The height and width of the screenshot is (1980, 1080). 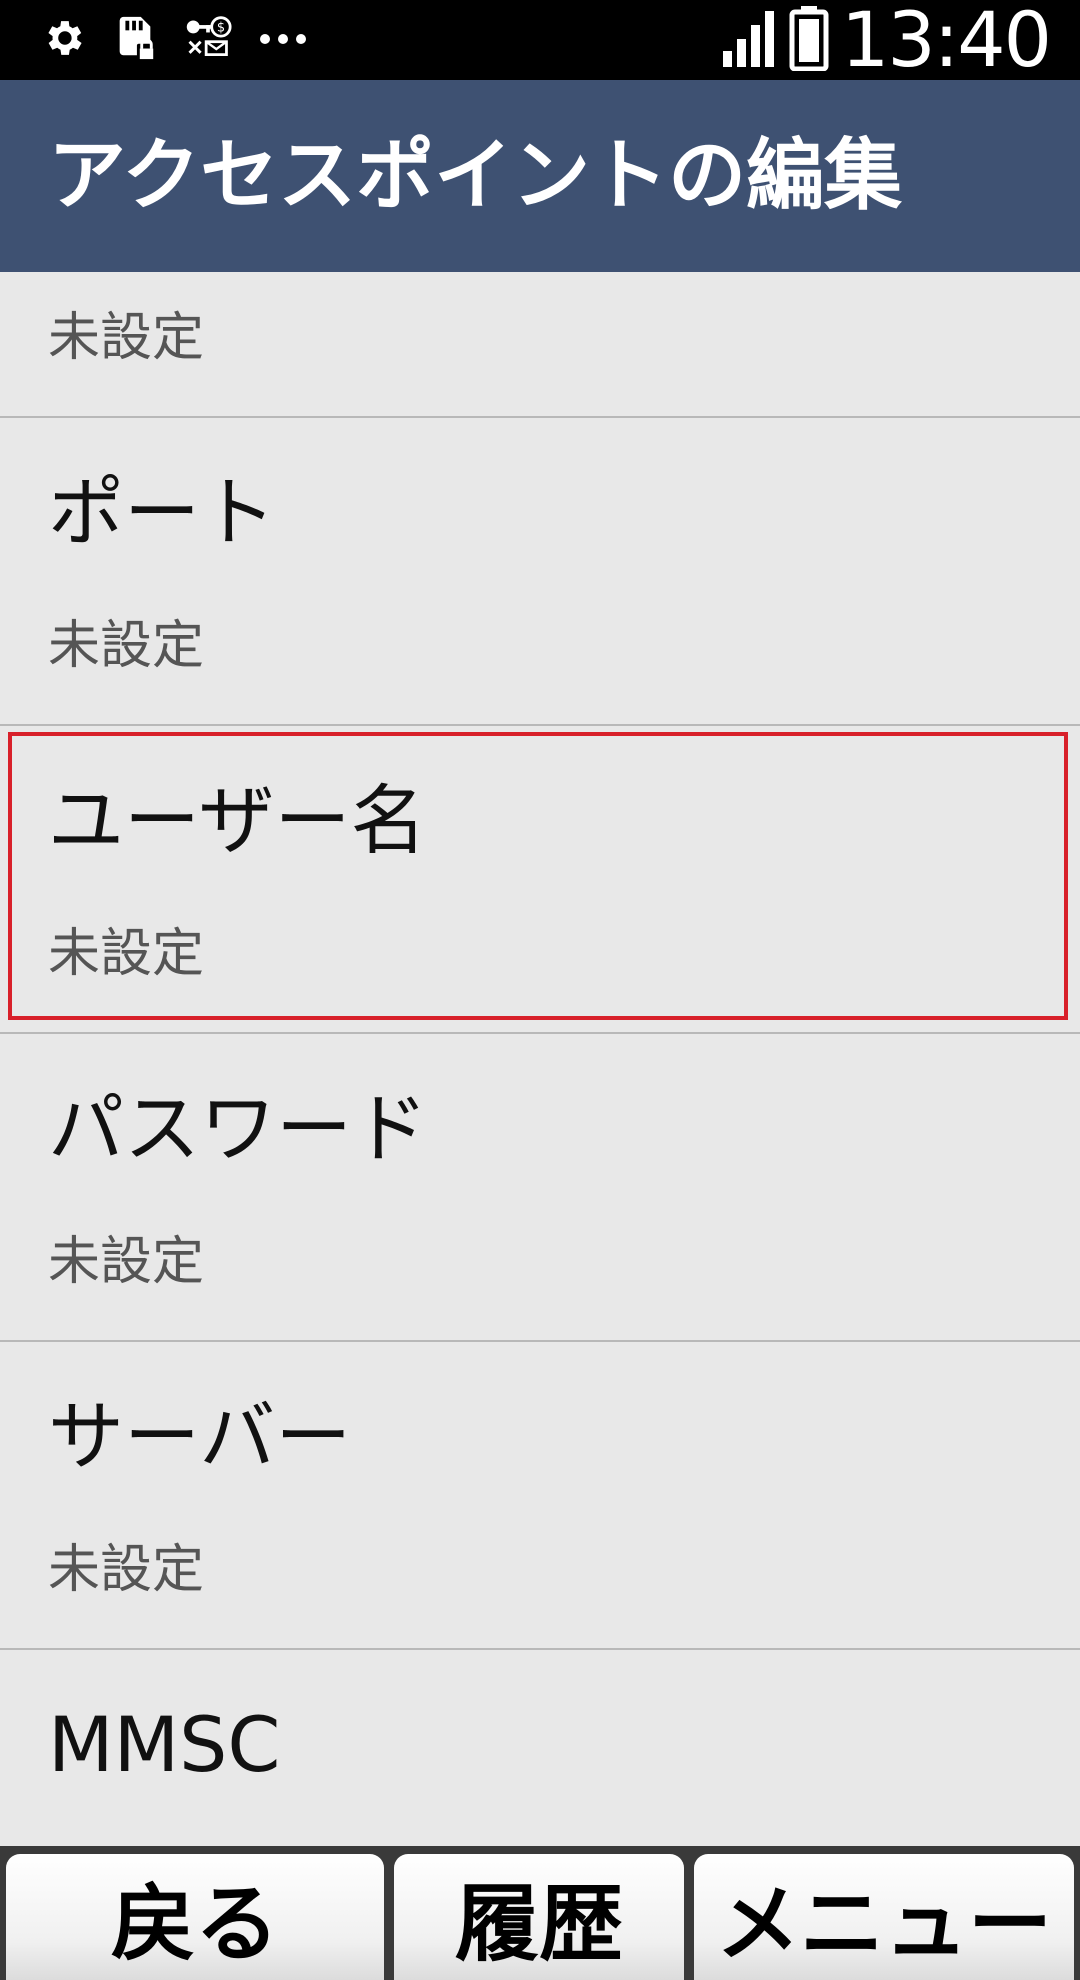 What do you see at coordinates (63, 40) in the screenshot?
I see `gear-icon` at bounding box center [63, 40].